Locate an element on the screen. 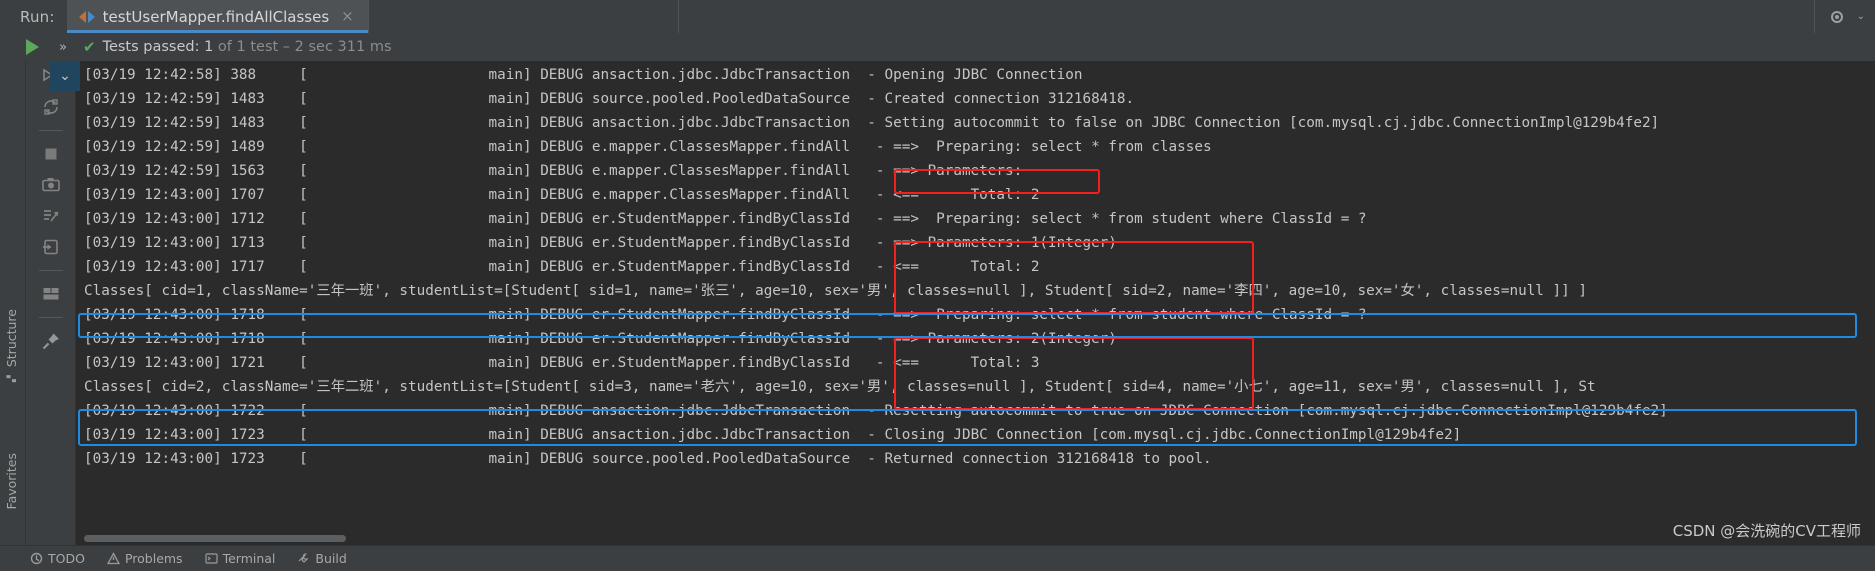 Image resolution: width=1875 pixels, height=571 pixels. todo-icon is located at coordinates (36, 558).